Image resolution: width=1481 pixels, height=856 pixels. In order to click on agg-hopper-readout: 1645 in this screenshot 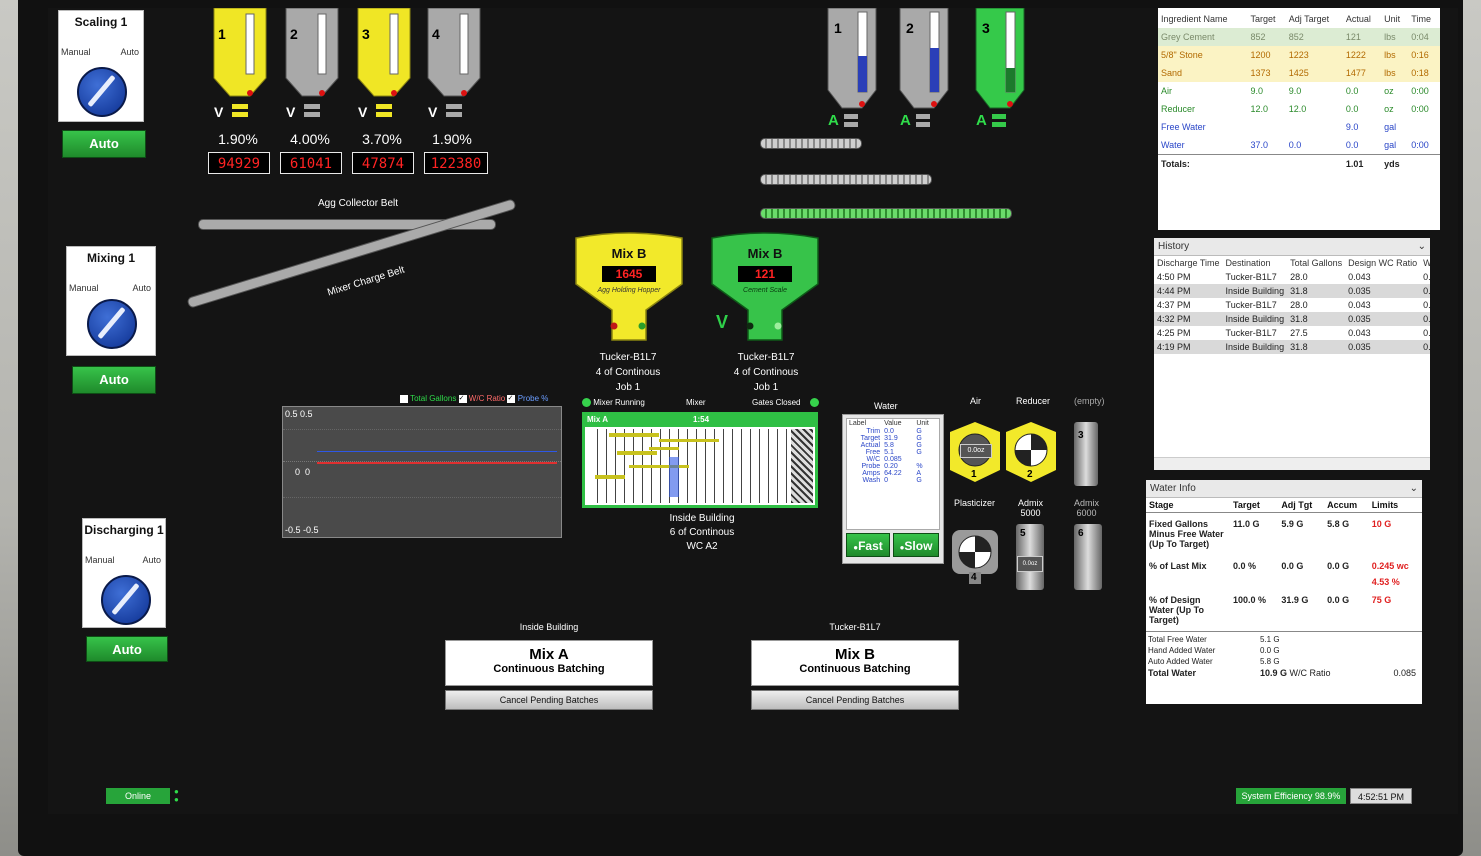, I will do `click(629, 274)`.